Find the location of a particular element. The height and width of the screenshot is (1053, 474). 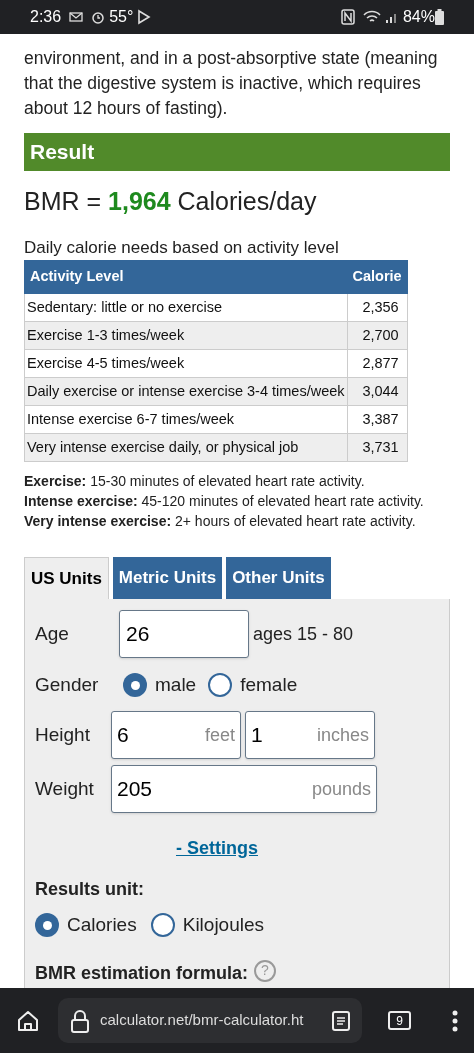

height-field: 1 inches is located at coordinates (310, 735).